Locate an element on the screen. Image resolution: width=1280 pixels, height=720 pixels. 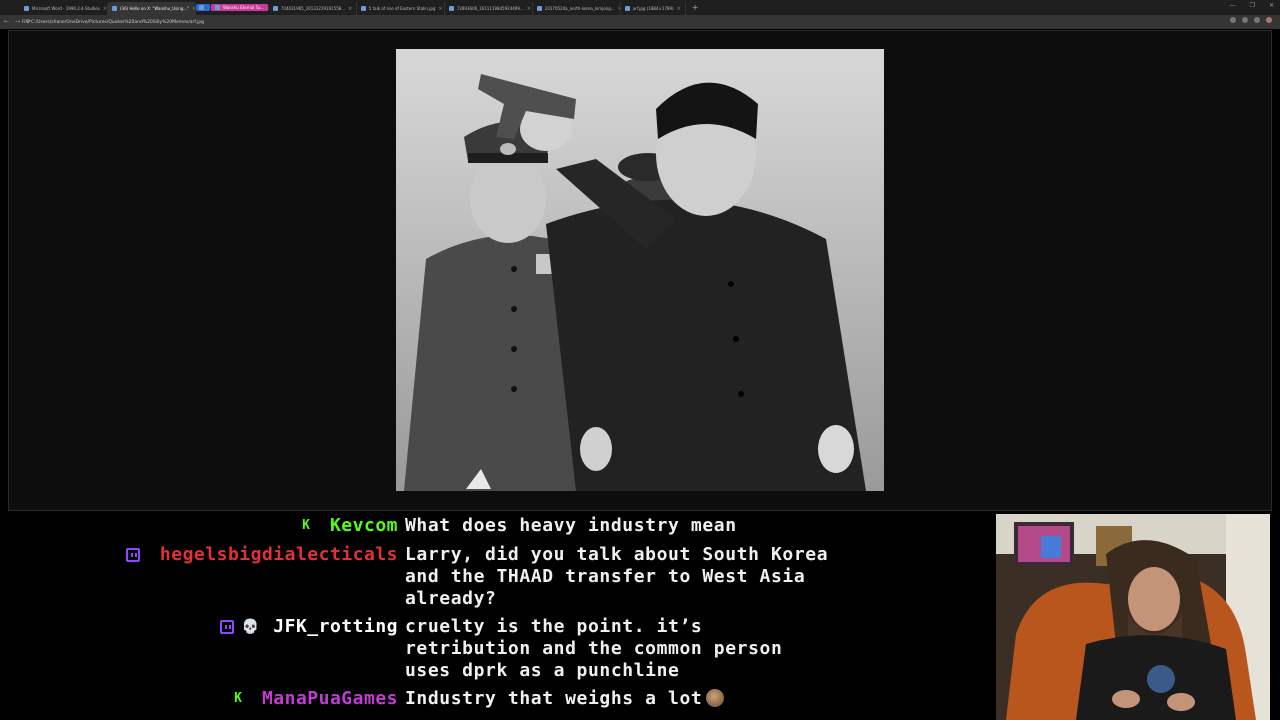
tab-label: arf.jpg (1884×1789) is located at coordinates (653, 8).